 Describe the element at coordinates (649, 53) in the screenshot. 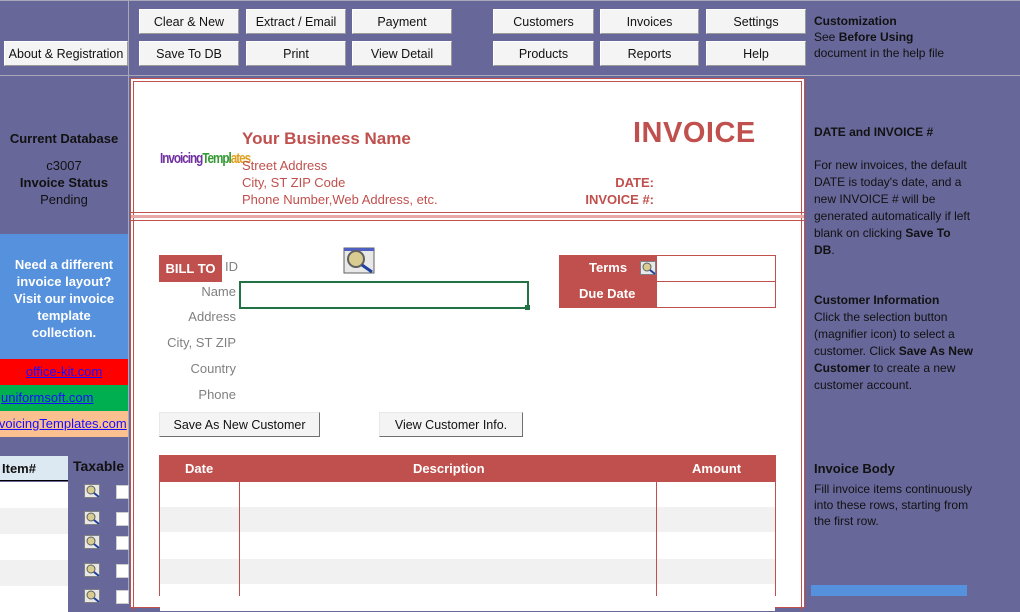

I see `reports-button: Reports` at that location.